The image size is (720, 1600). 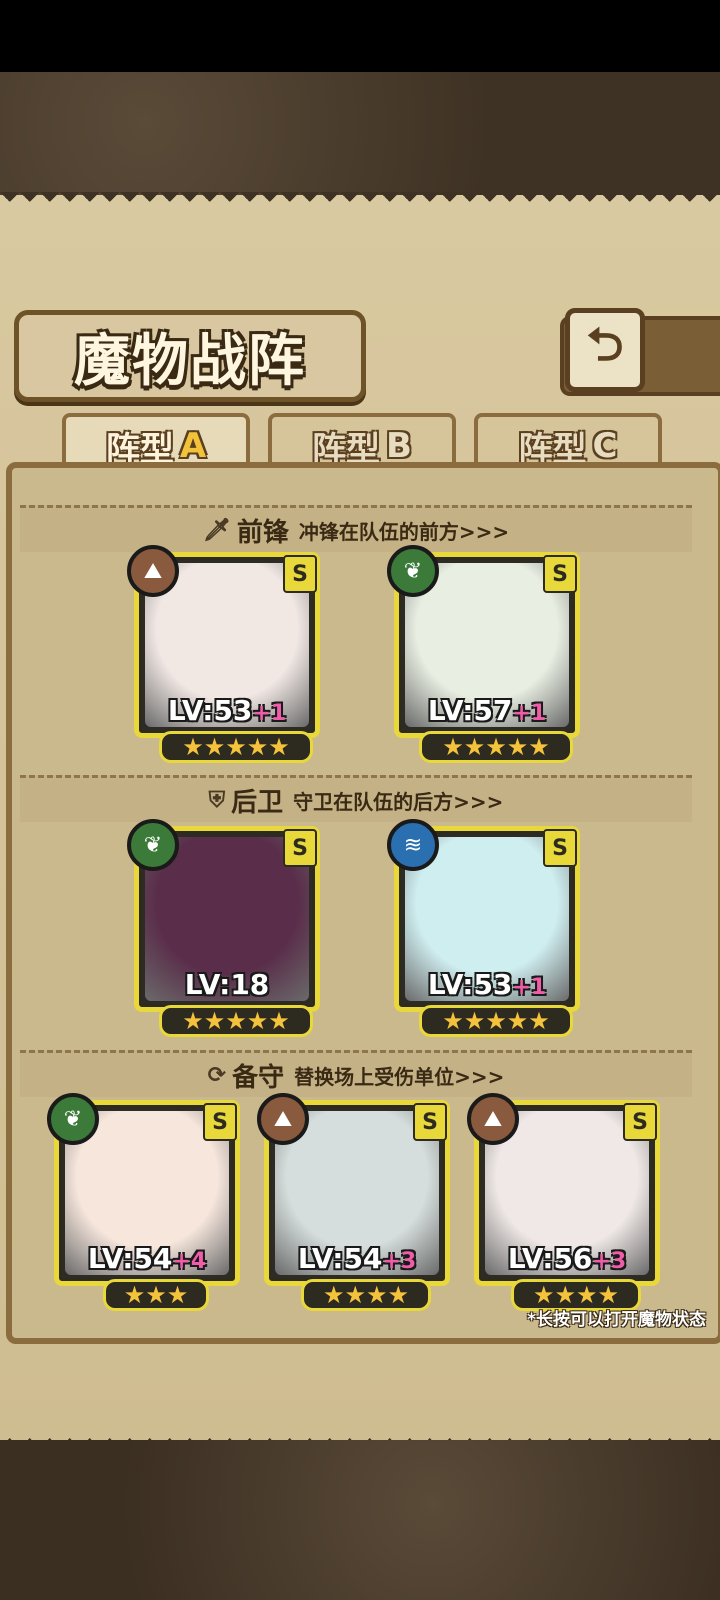 What do you see at coordinates (605, 446) in the screenshot?
I see `tab-suffix: C` at bounding box center [605, 446].